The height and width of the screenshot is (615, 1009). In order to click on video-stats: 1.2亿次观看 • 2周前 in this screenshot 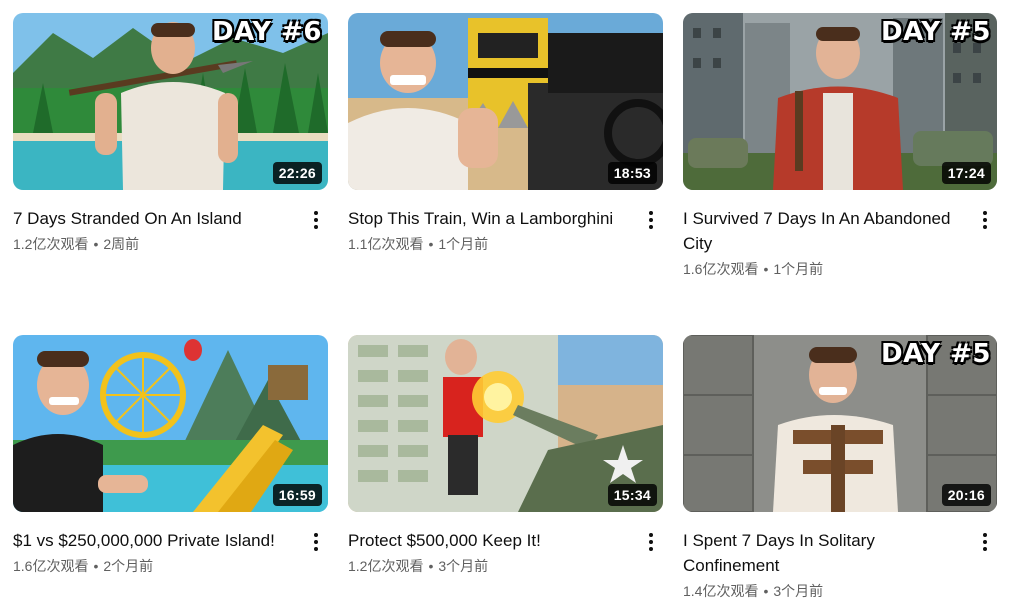, I will do `click(155, 244)`.